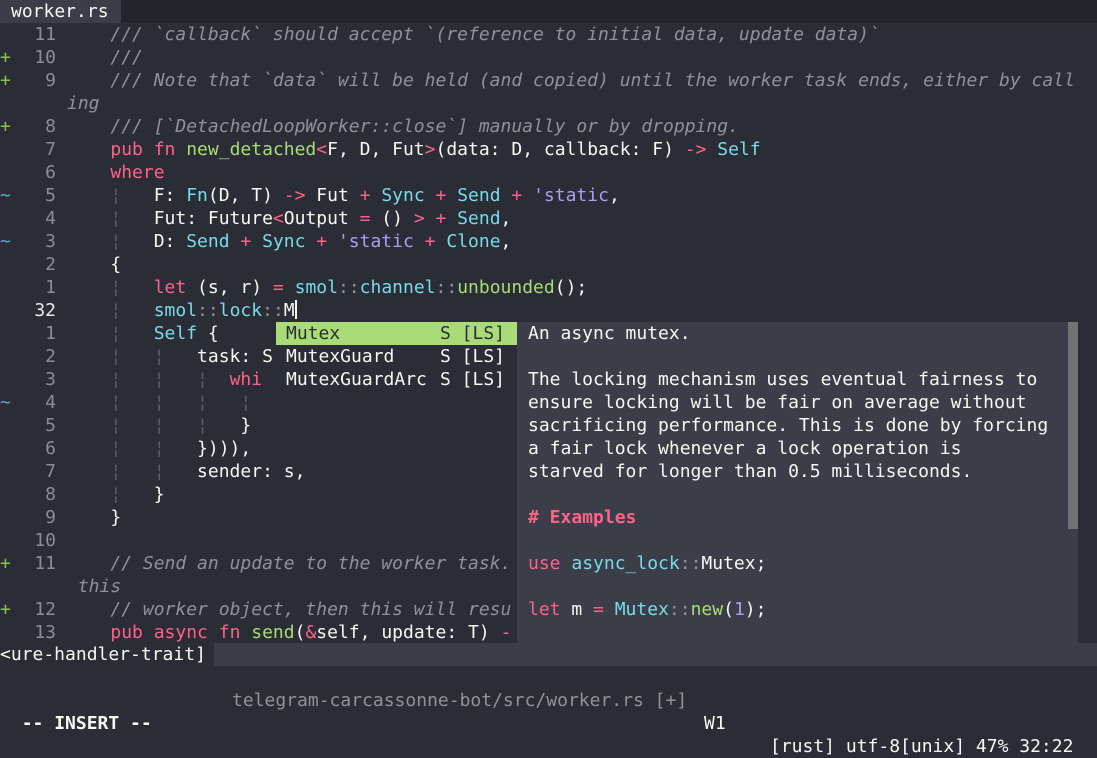 The width and height of the screenshot is (1097, 758). I want to click on completion-item-kind: S [LS], so click(473, 333).